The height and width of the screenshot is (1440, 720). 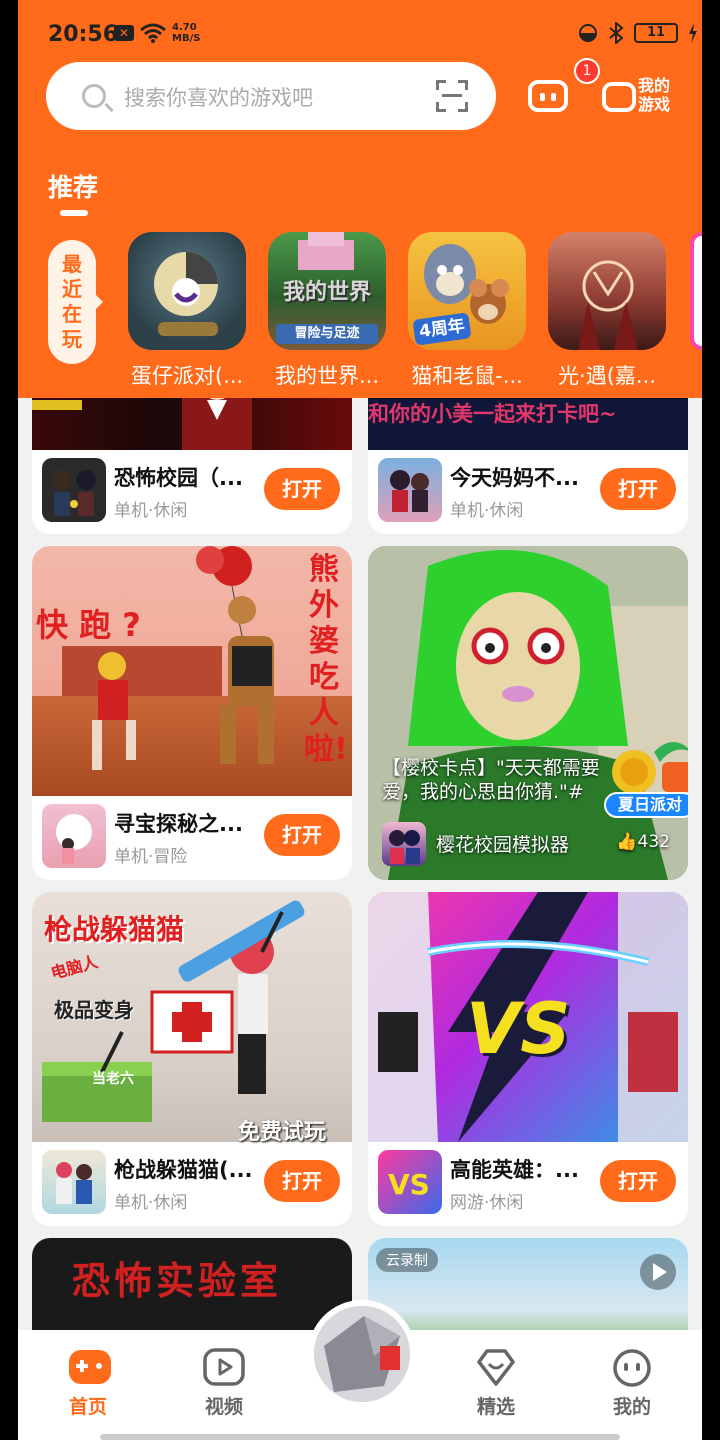 I want to click on search-icon, so click(x=94, y=96).